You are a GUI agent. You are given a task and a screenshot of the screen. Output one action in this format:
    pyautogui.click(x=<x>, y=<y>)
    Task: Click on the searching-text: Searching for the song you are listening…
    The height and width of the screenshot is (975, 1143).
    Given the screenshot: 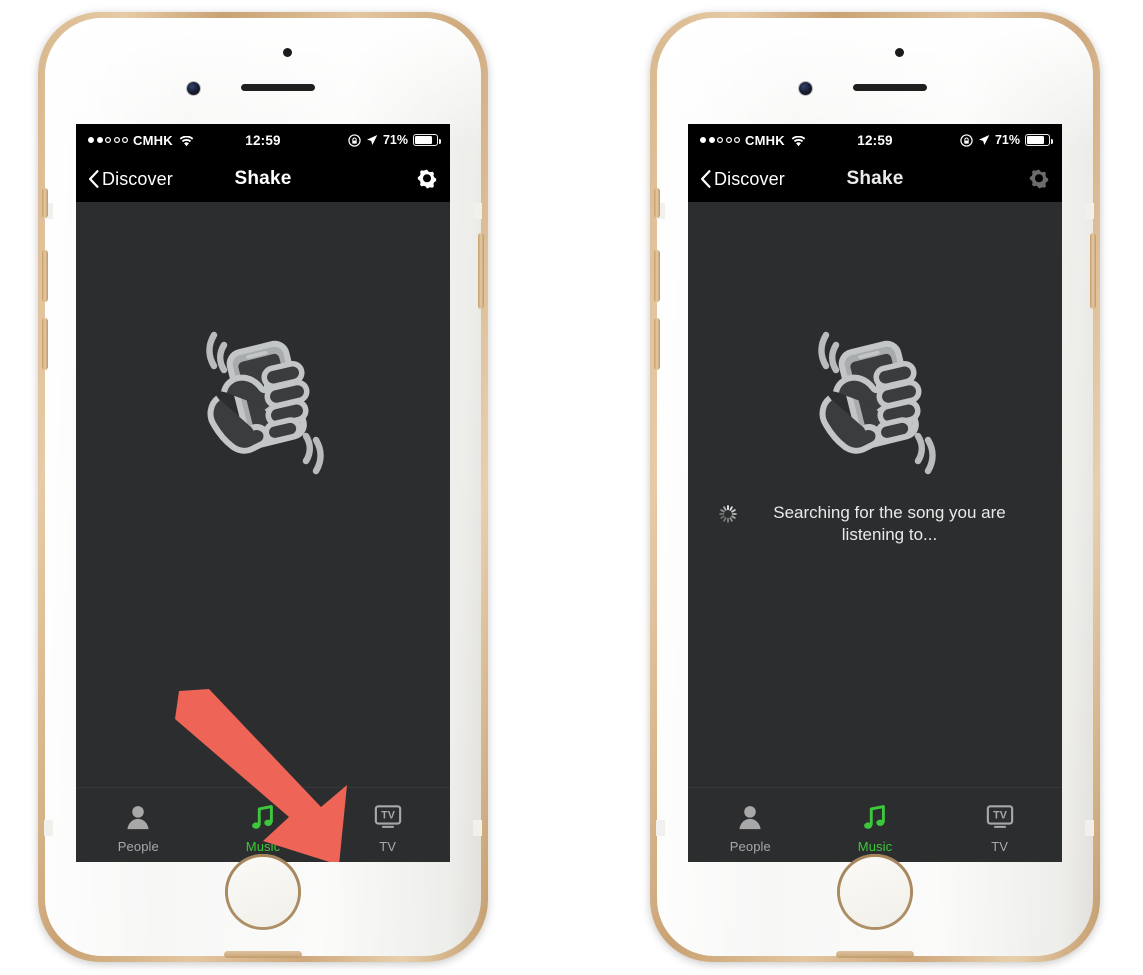 What is the action you would take?
    pyautogui.click(x=889, y=524)
    